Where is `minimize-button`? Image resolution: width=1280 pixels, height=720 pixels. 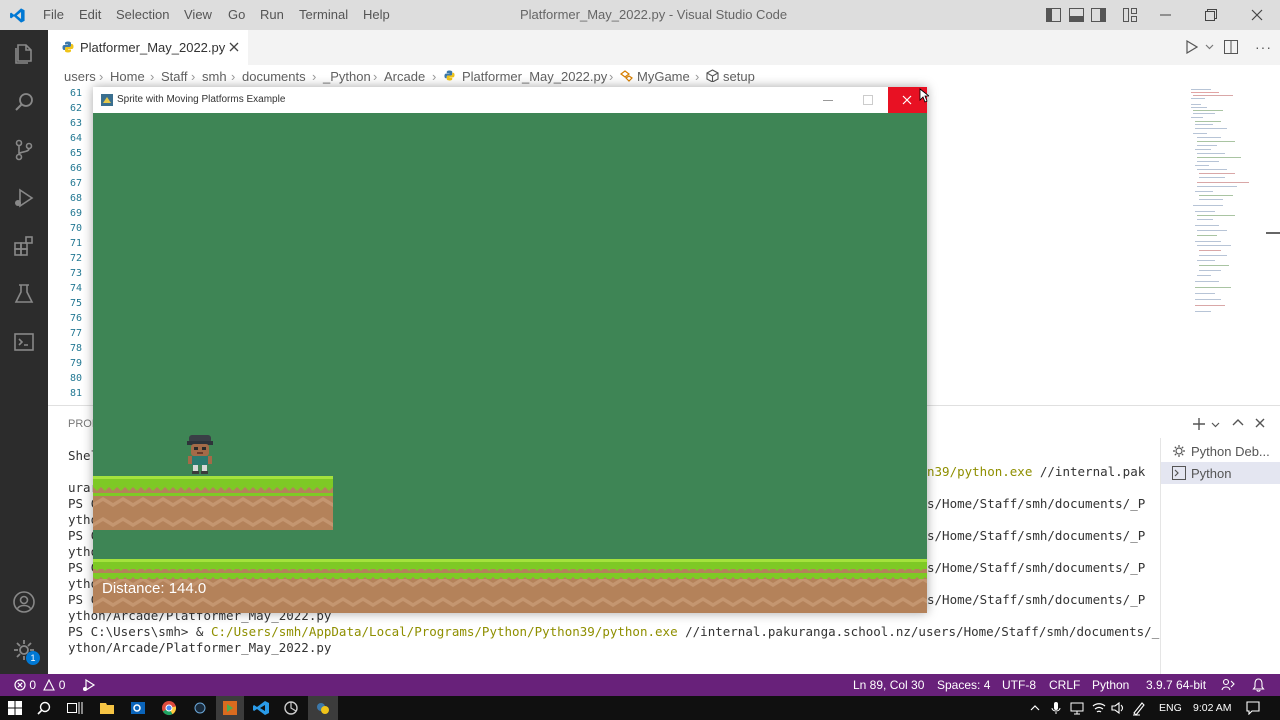
minimize-button is located at coordinates (1165, 15).